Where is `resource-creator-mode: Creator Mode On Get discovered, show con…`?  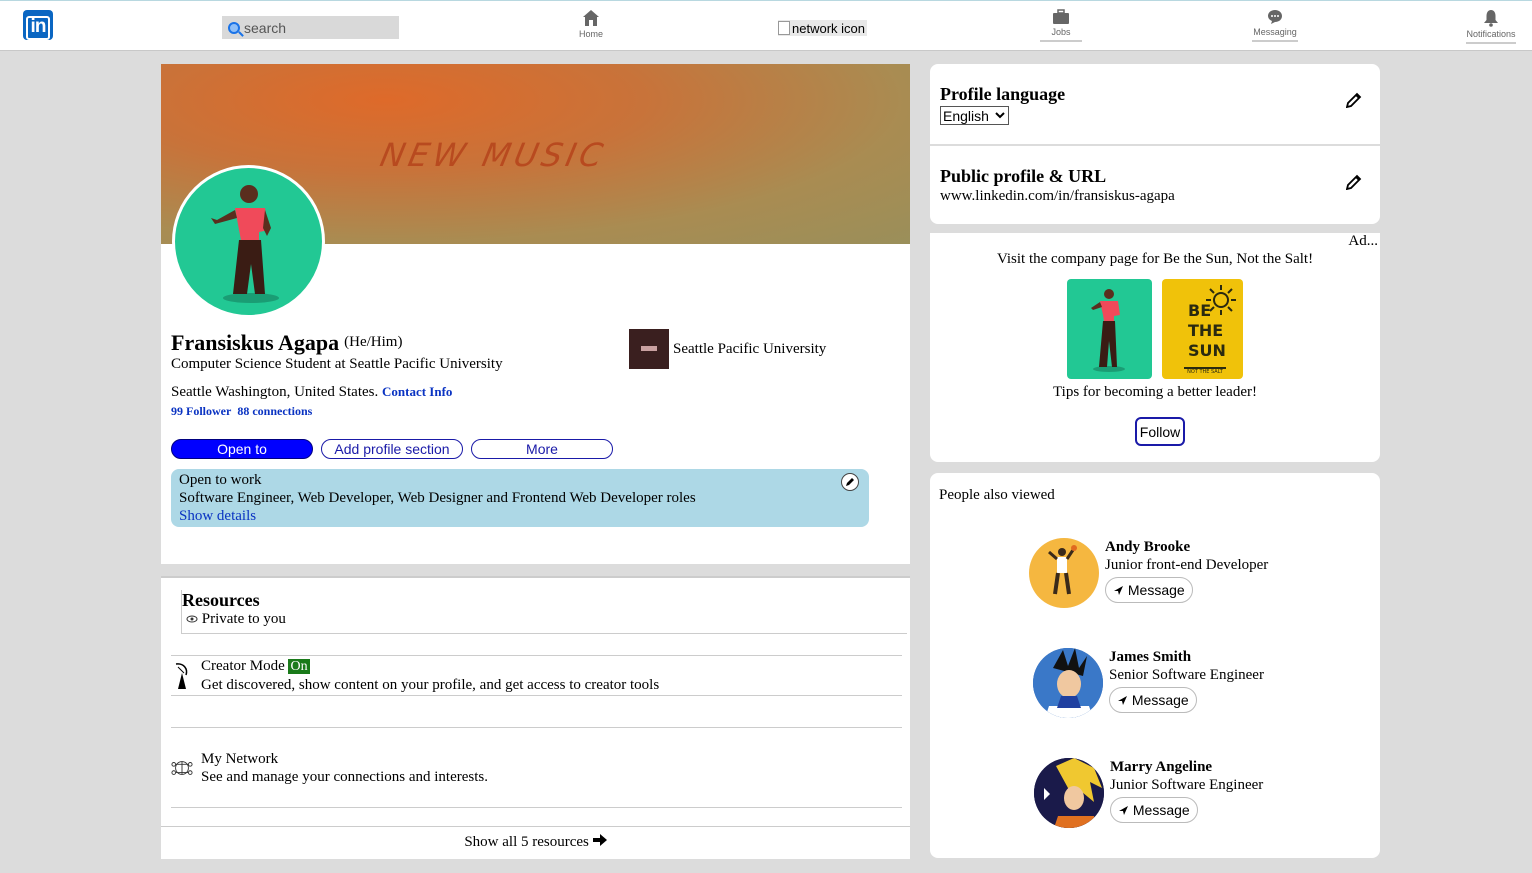
resource-creator-mode: Creator Mode On Get discovered, show con… is located at coordinates (536, 675).